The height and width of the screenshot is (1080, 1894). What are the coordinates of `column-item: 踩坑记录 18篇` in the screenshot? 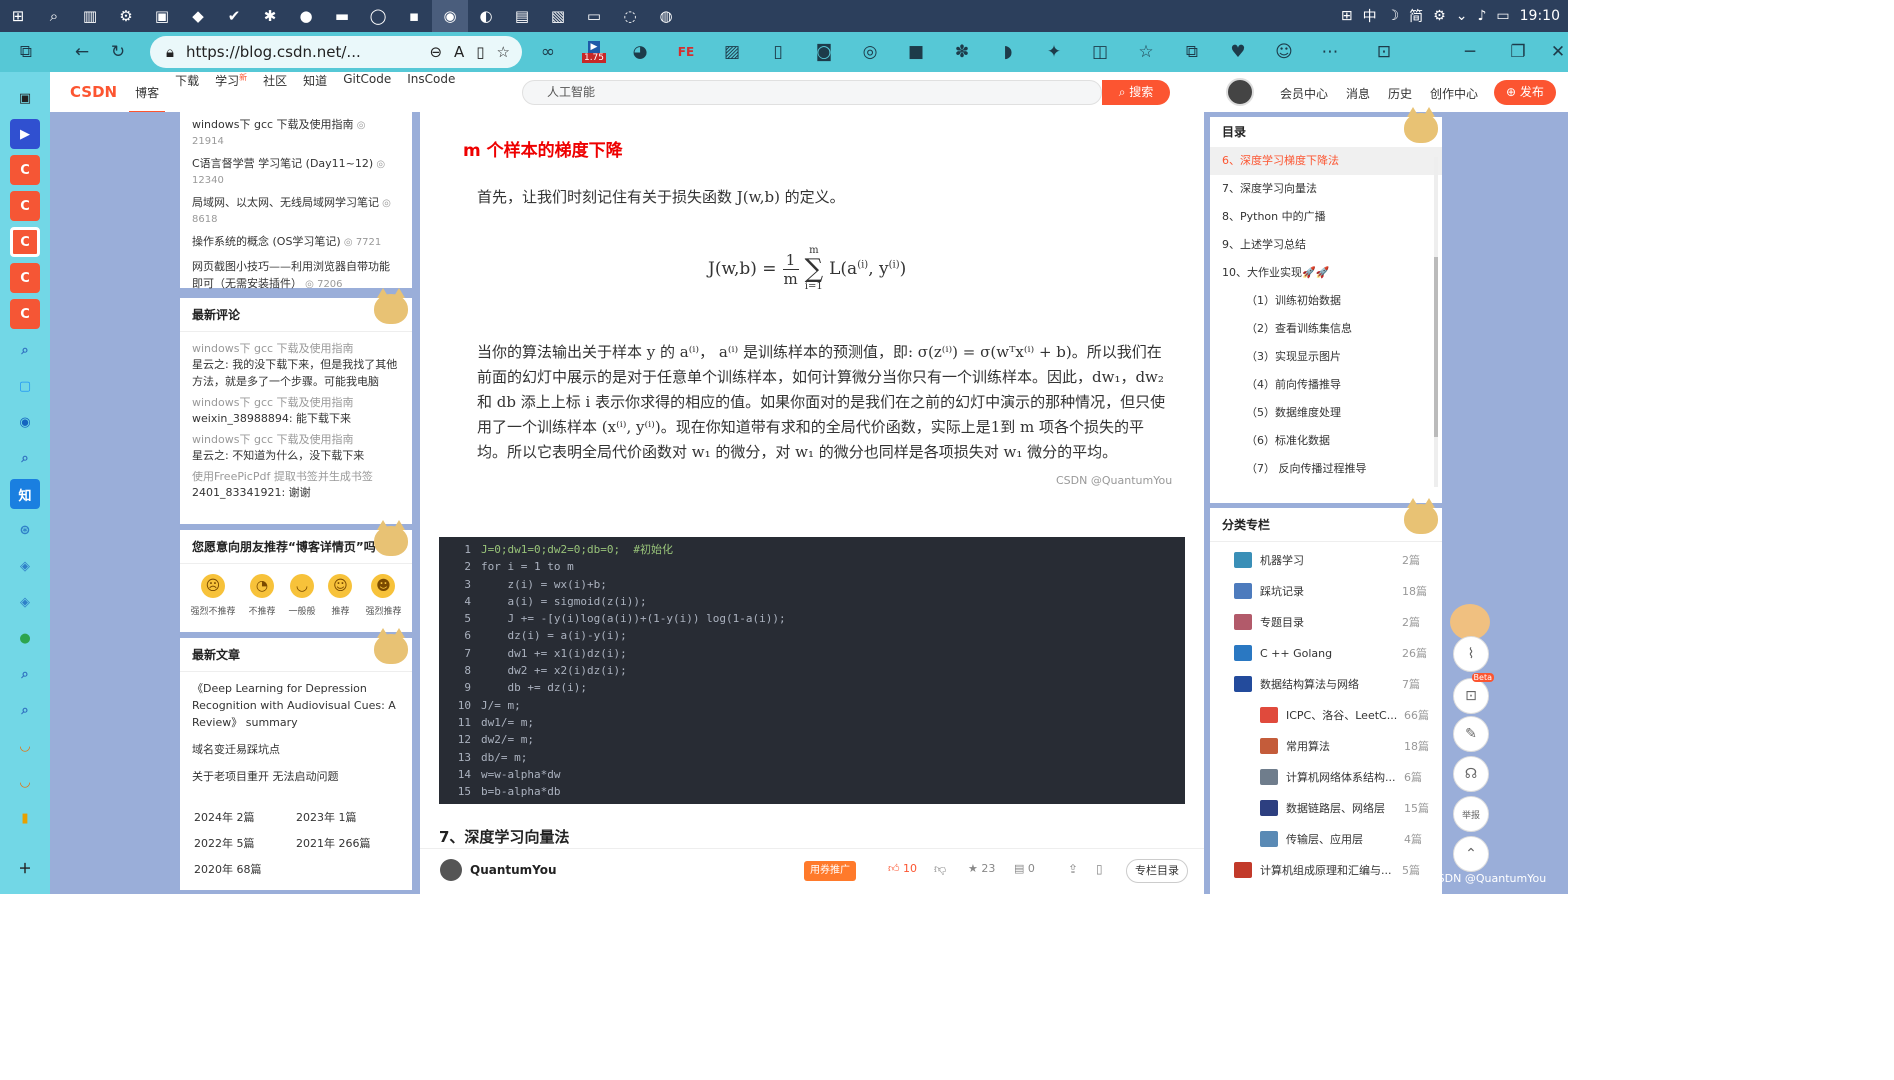 It's located at (1334, 591).